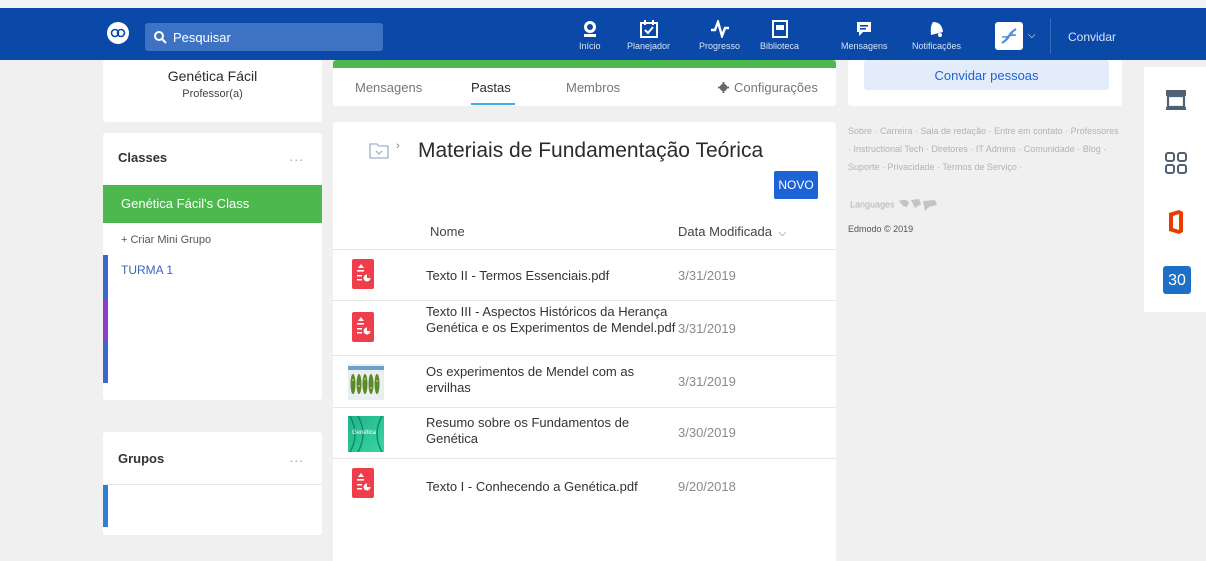  I want to click on column-header-name: Nome, so click(447, 231).